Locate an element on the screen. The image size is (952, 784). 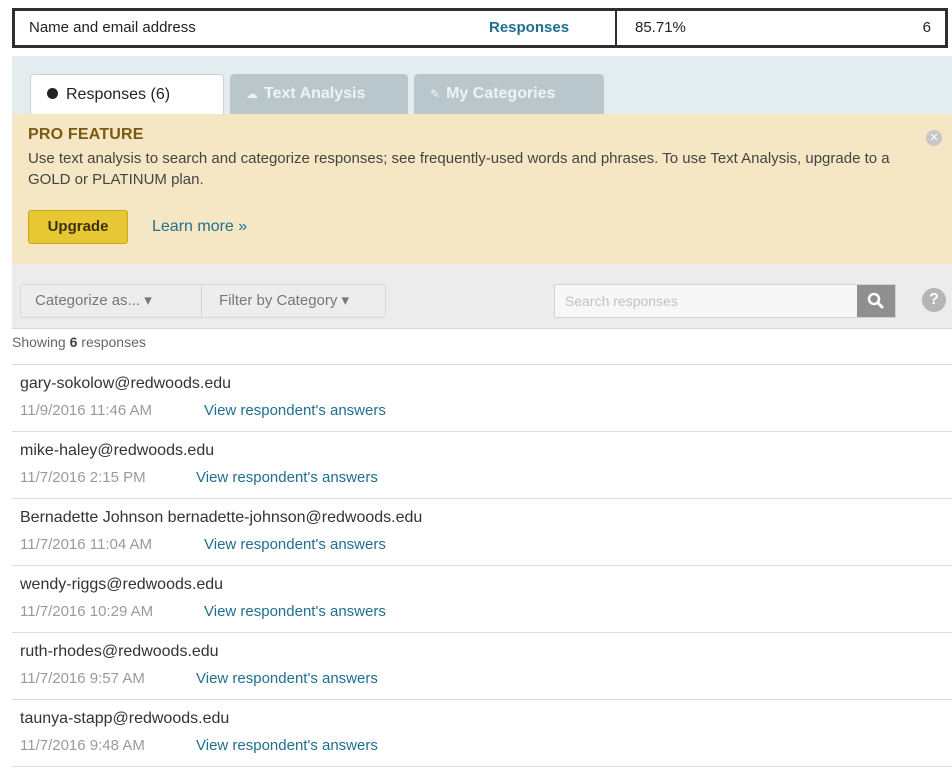
cloud-icon: ☁ is located at coordinates (252, 94).